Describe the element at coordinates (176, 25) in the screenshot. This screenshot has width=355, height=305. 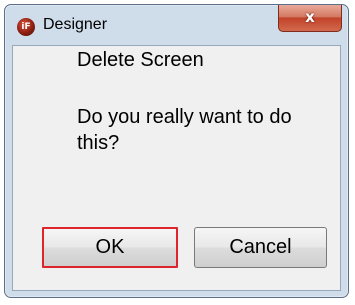
I see `title-bar: iF Designer x` at that location.